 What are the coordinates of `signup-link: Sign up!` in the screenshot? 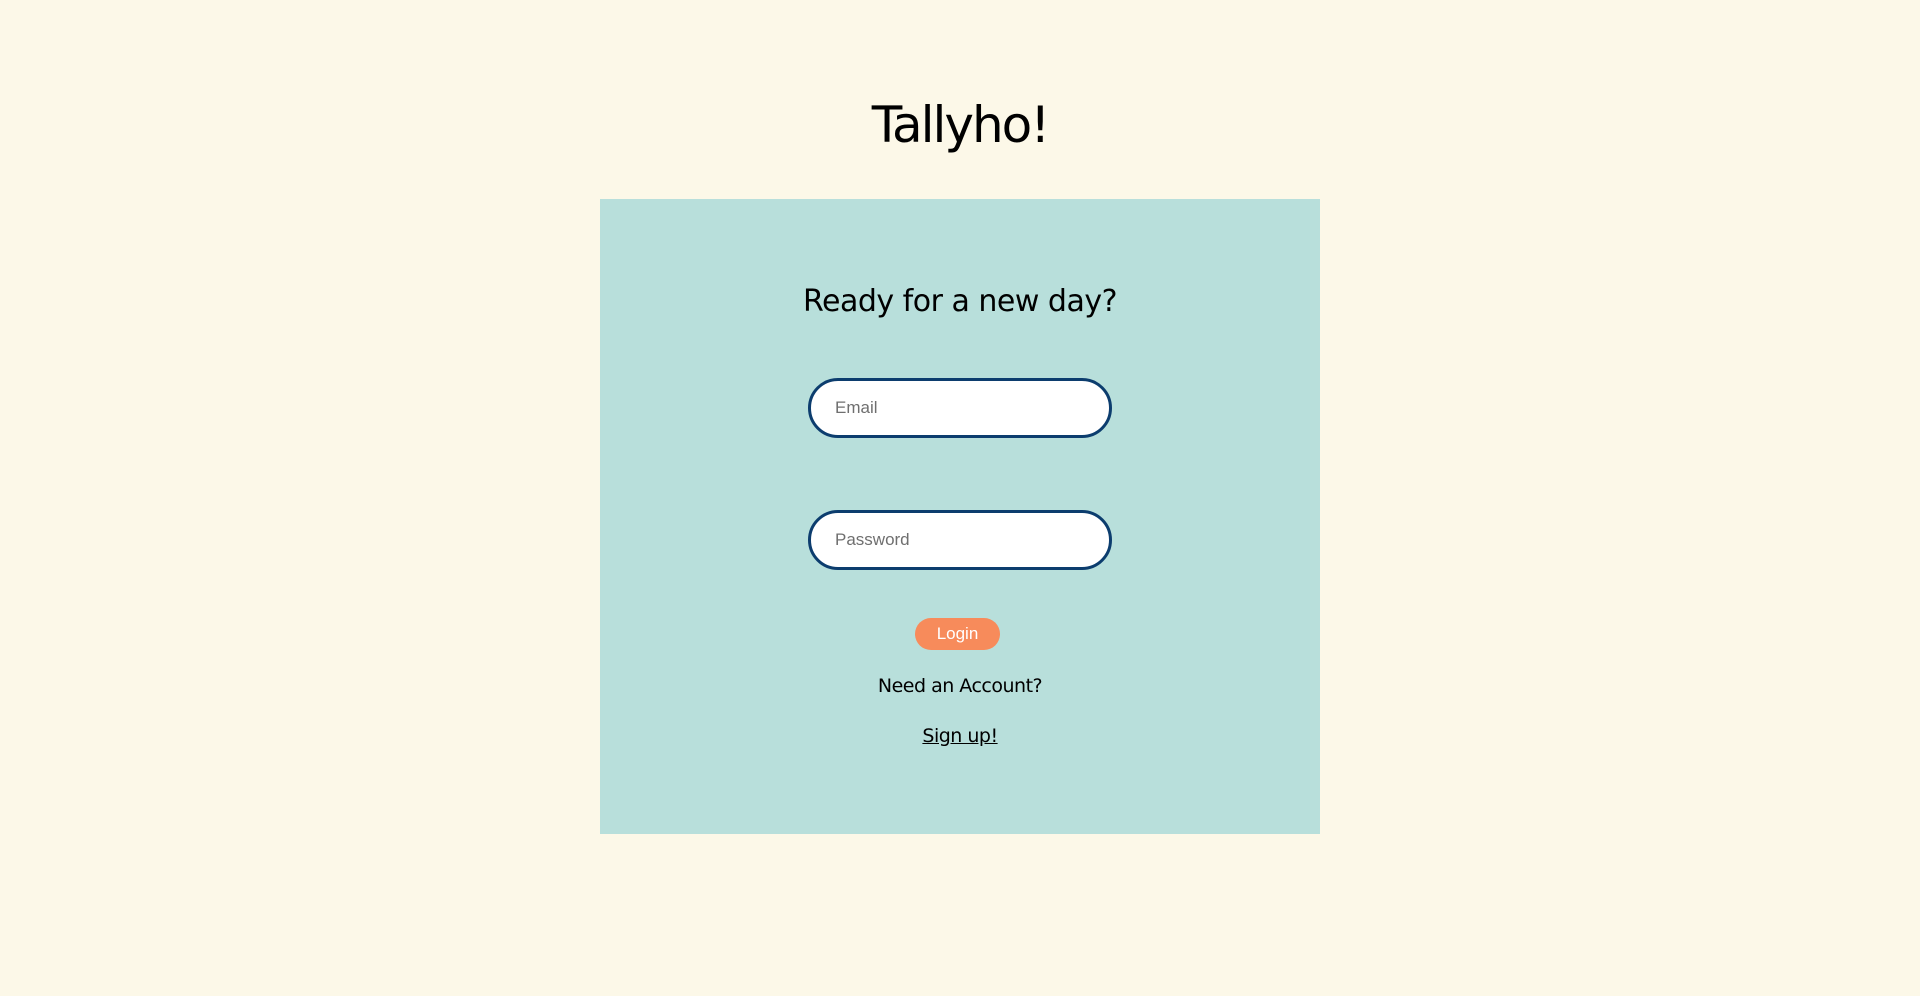 It's located at (960, 736).